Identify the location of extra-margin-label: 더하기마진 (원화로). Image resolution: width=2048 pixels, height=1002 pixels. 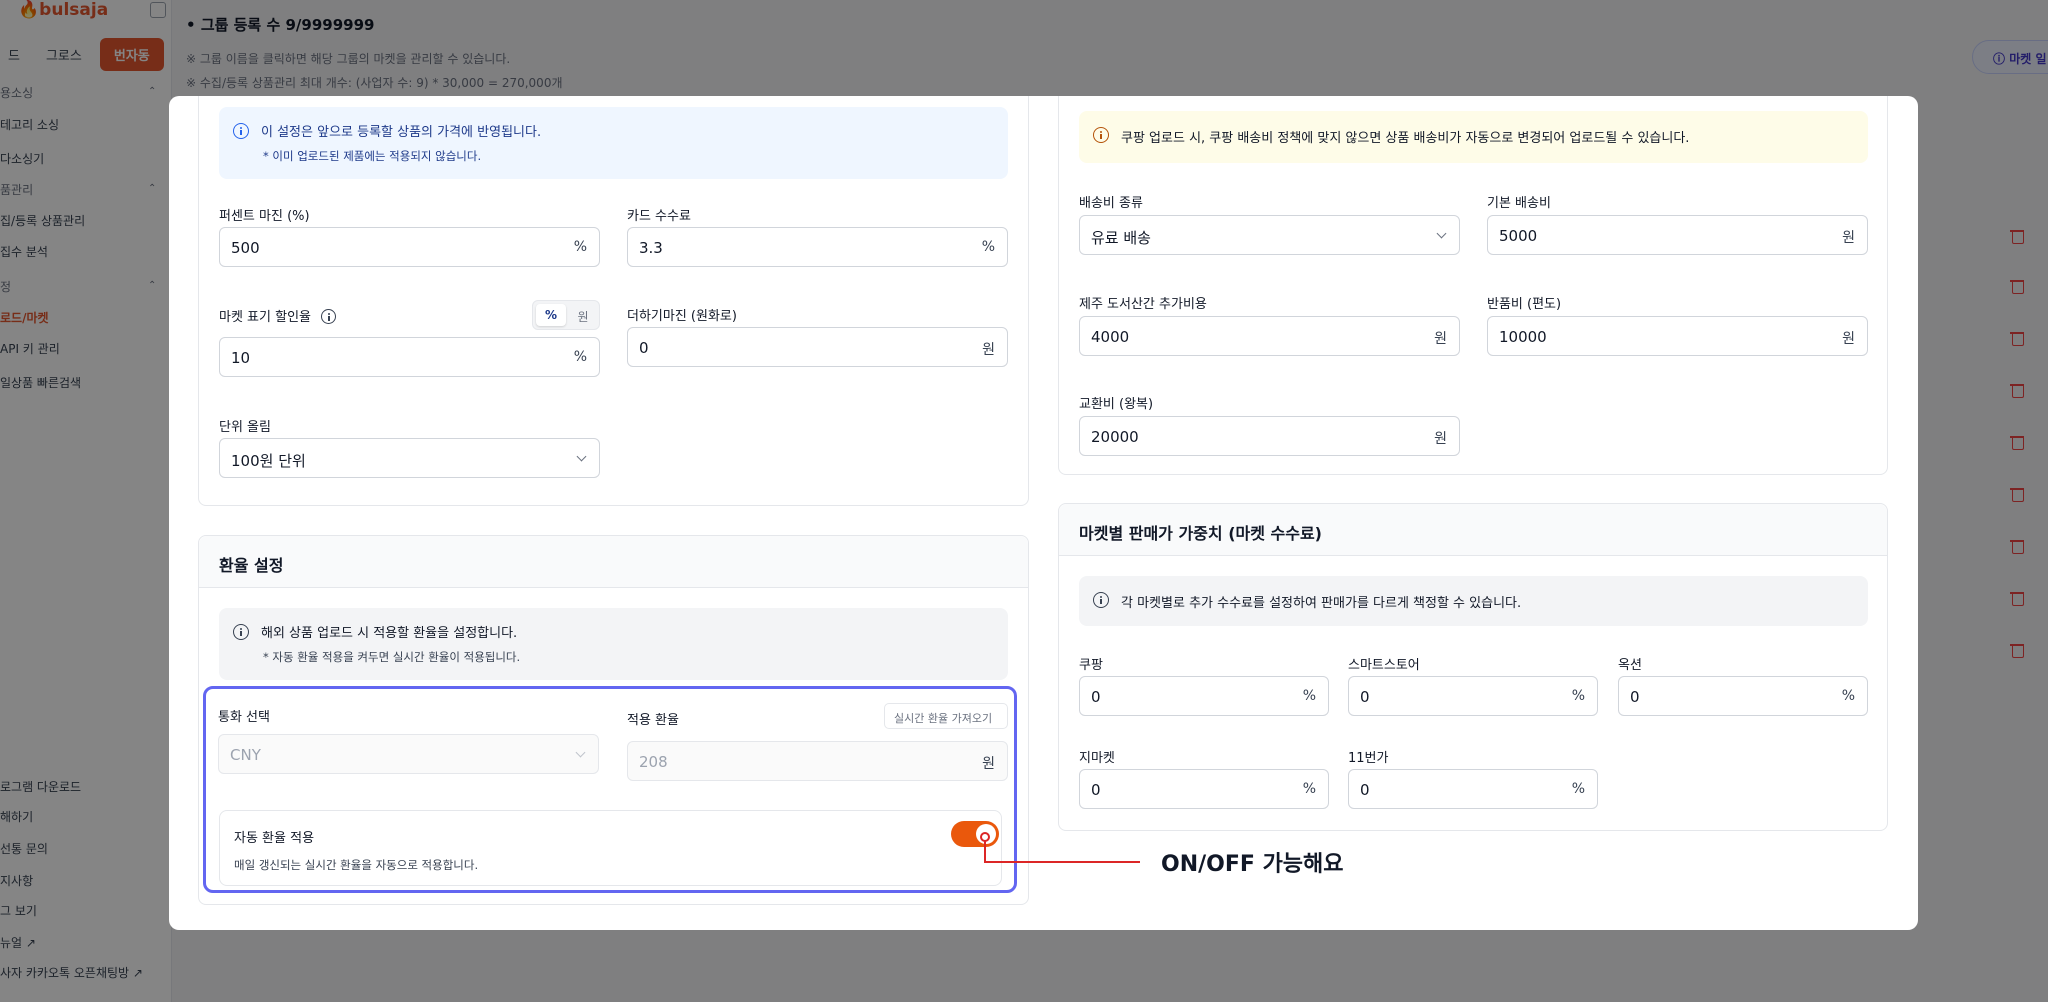
(682, 316).